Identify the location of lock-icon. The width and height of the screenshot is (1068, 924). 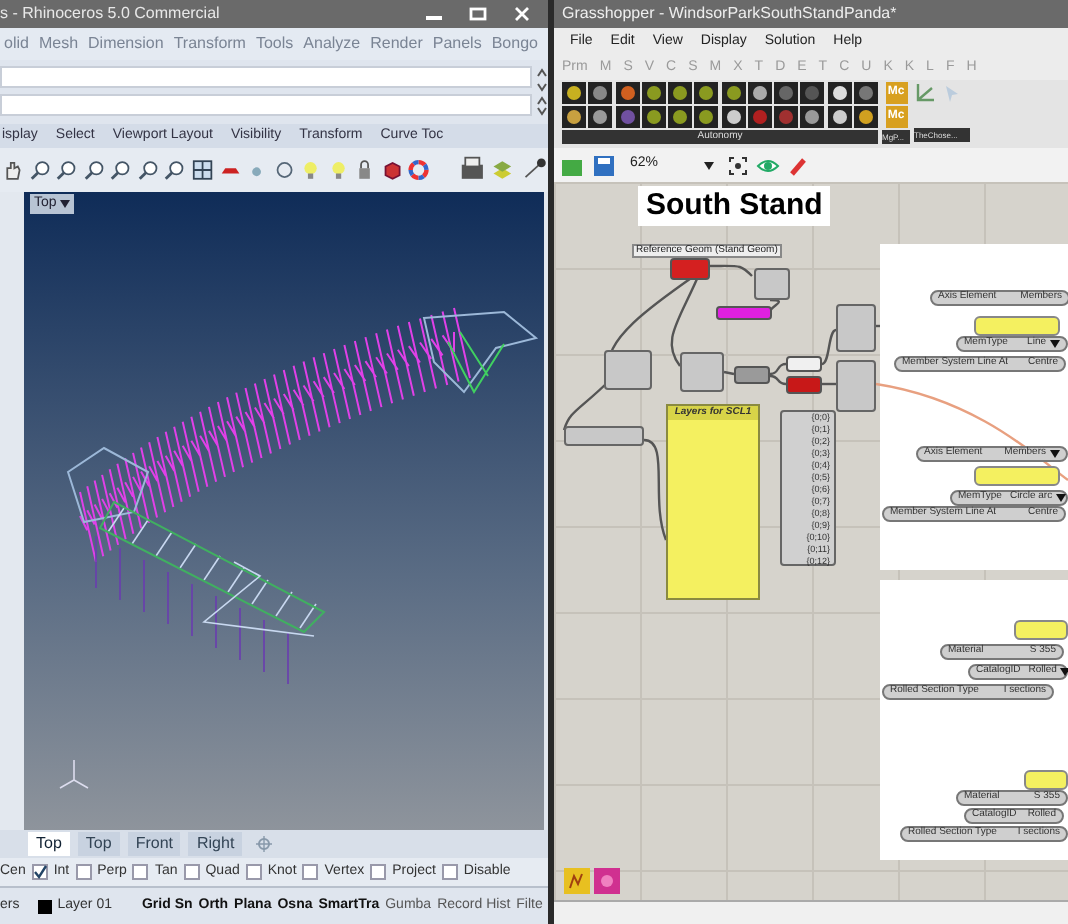
(365, 170).